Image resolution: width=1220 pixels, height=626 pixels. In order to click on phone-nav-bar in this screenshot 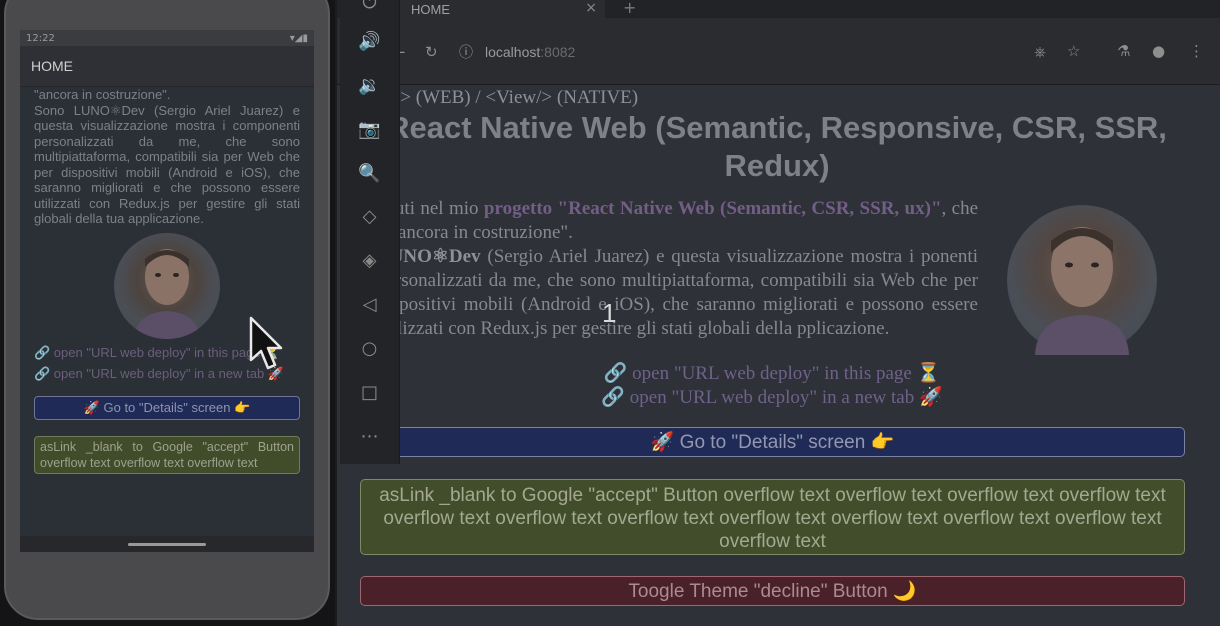, I will do `click(167, 544)`.